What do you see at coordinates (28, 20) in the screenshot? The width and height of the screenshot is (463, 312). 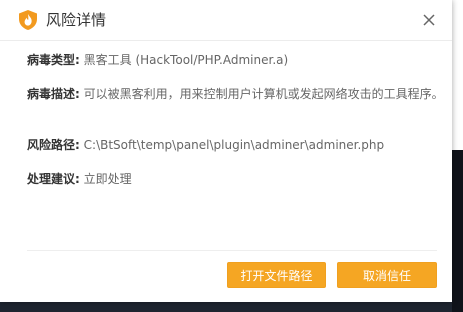 I see `flame-shield-icon` at bounding box center [28, 20].